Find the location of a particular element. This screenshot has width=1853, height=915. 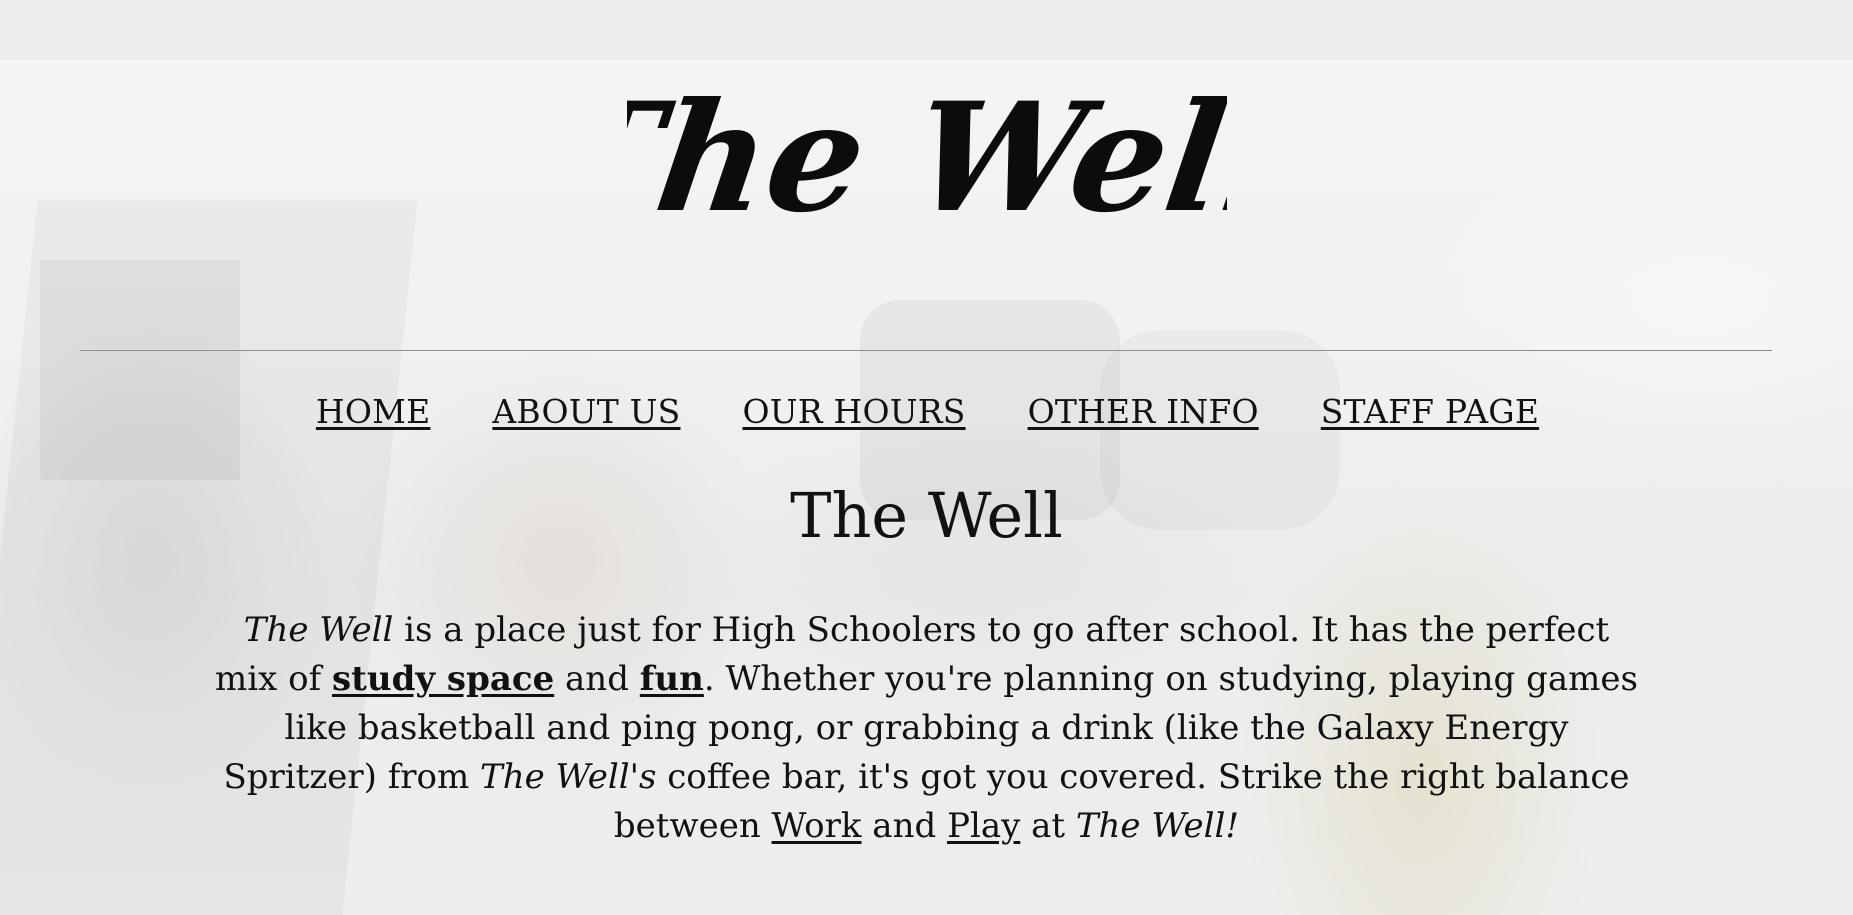

svg-text: The Well is located at coordinates (927, 158).